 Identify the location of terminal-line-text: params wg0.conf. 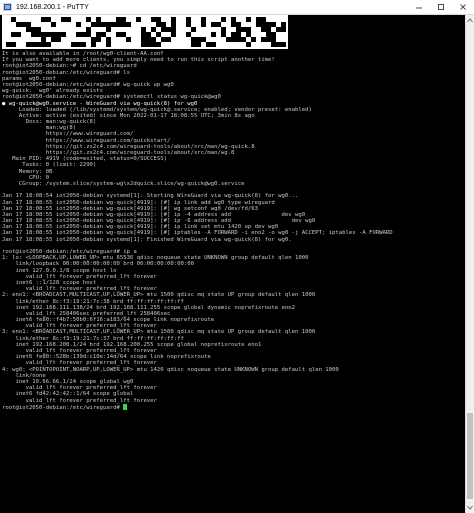
(29, 78).